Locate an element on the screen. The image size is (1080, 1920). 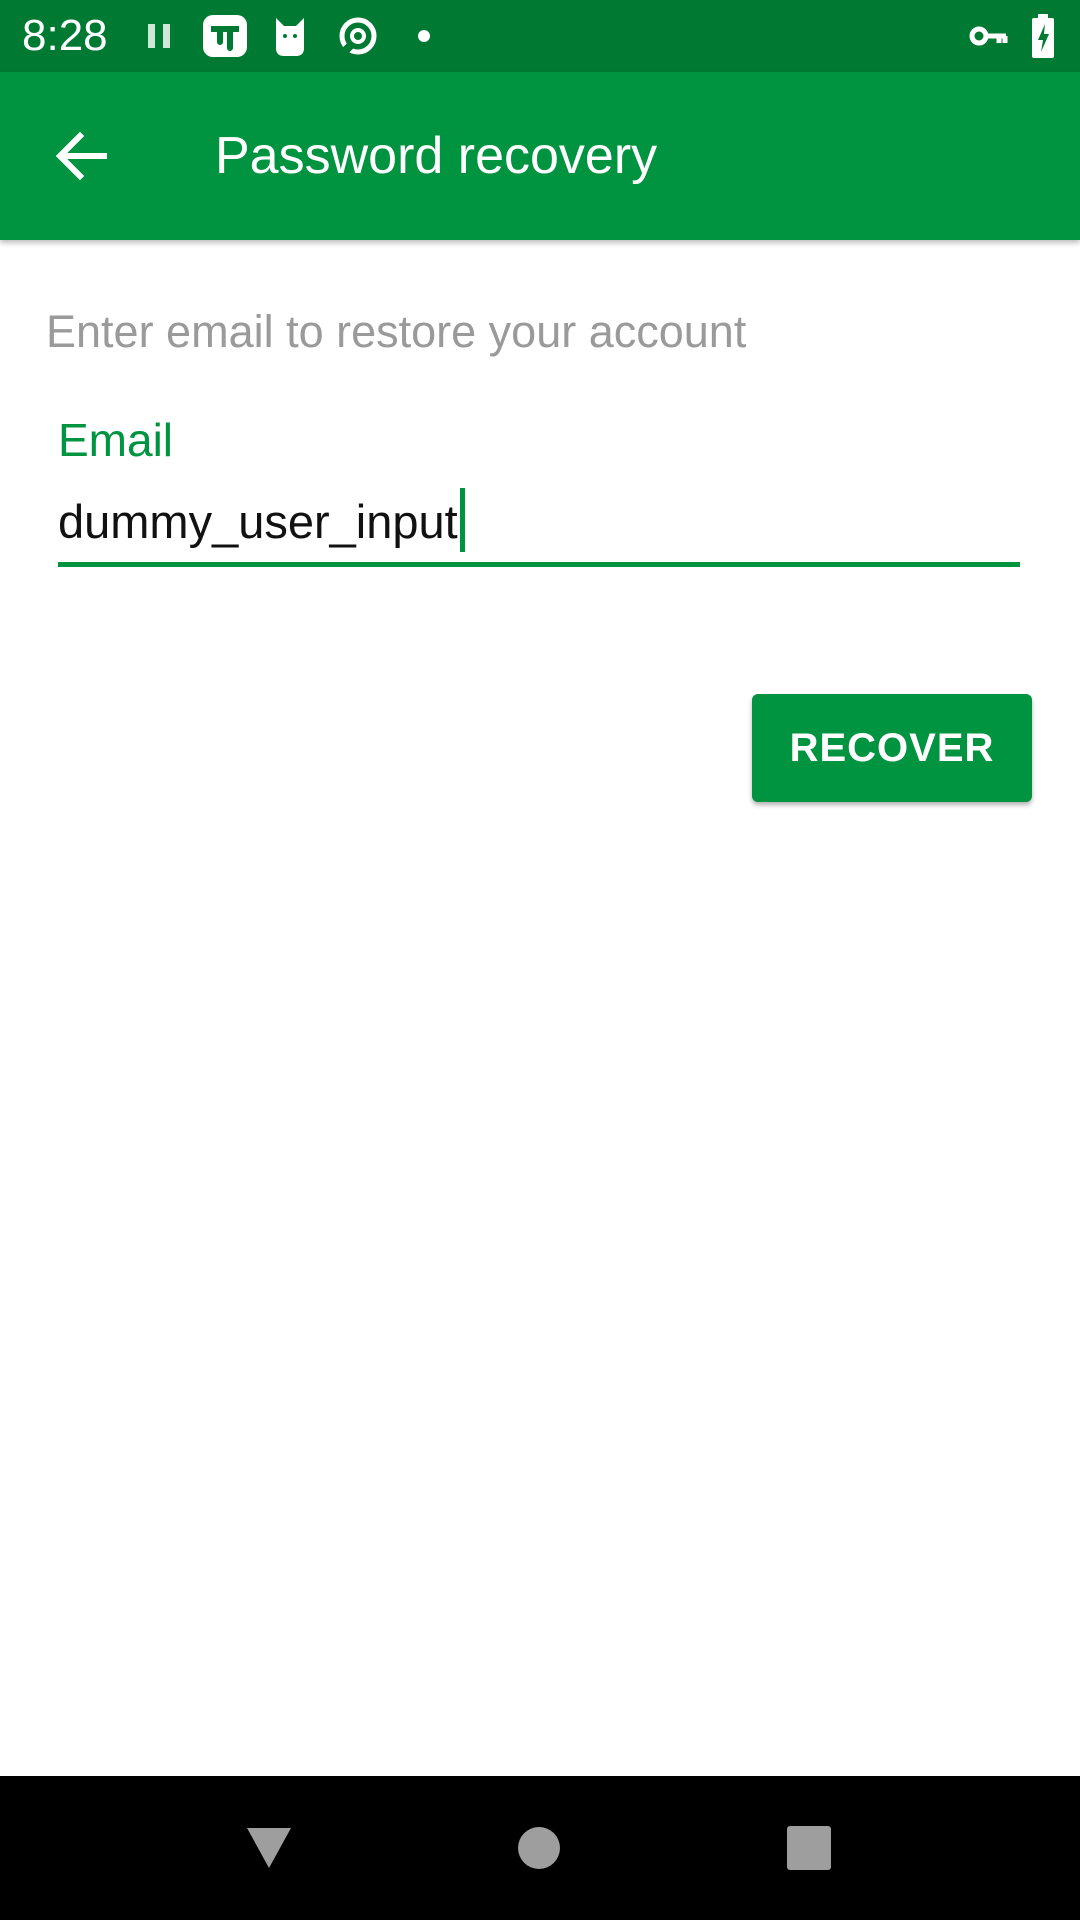
navigation-bar is located at coordinates (540, 1848).